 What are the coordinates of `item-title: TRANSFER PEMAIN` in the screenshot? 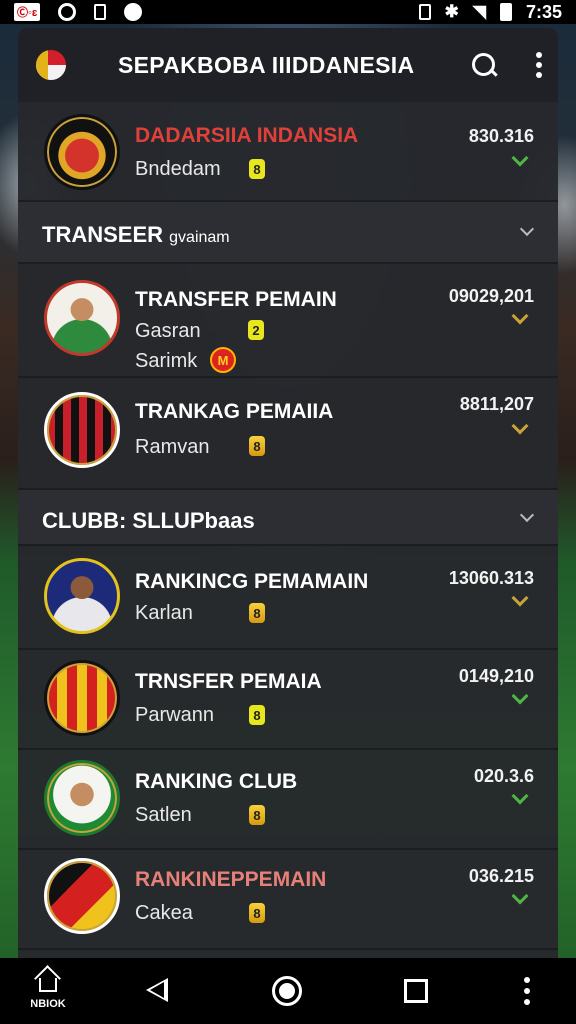 It's located at (236, 299).